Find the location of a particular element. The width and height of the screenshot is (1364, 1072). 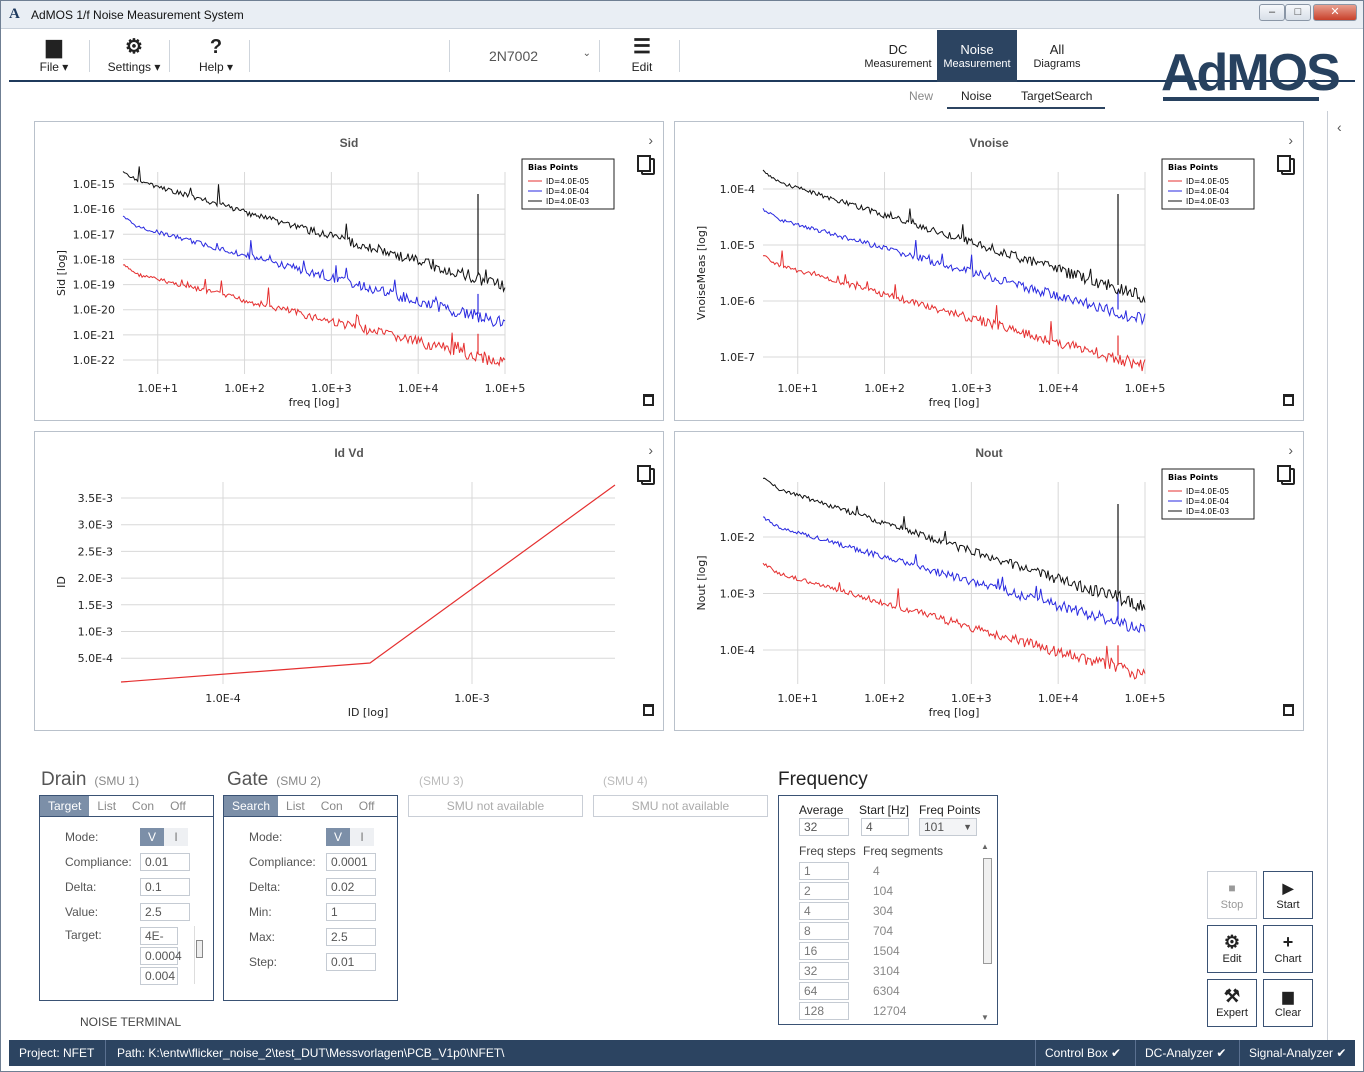

subtab-new: New is located at coordinates (921, 96).